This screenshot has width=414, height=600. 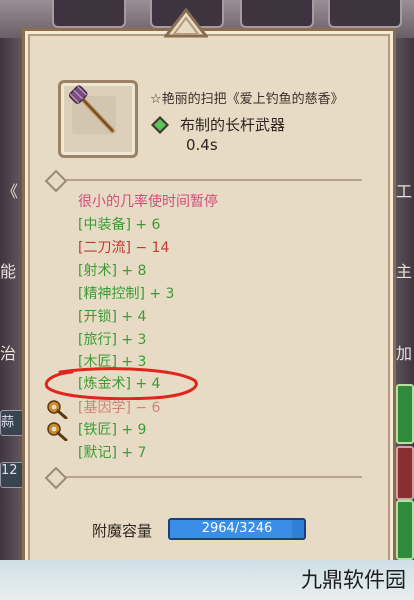 What do you see at coordinates (160, 124) in the screenshot?
I see `green-diamond-icon` at bounding box center [160, 124].